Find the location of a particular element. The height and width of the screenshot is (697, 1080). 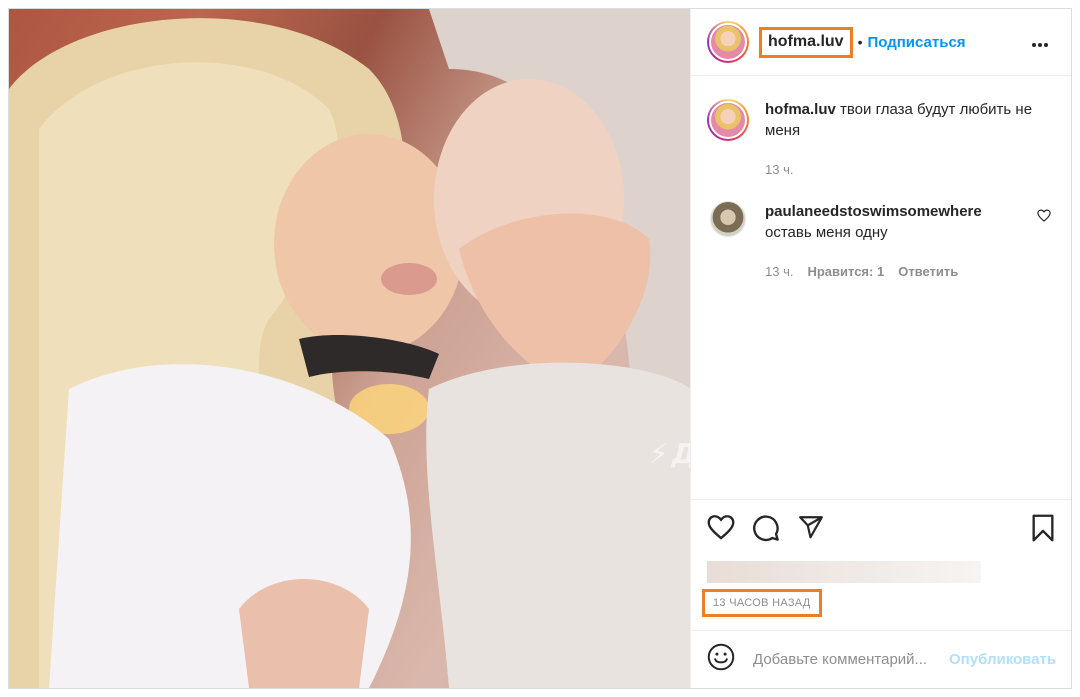

comment-likes: Нравится: 1 is located at coordinates (845, 271).